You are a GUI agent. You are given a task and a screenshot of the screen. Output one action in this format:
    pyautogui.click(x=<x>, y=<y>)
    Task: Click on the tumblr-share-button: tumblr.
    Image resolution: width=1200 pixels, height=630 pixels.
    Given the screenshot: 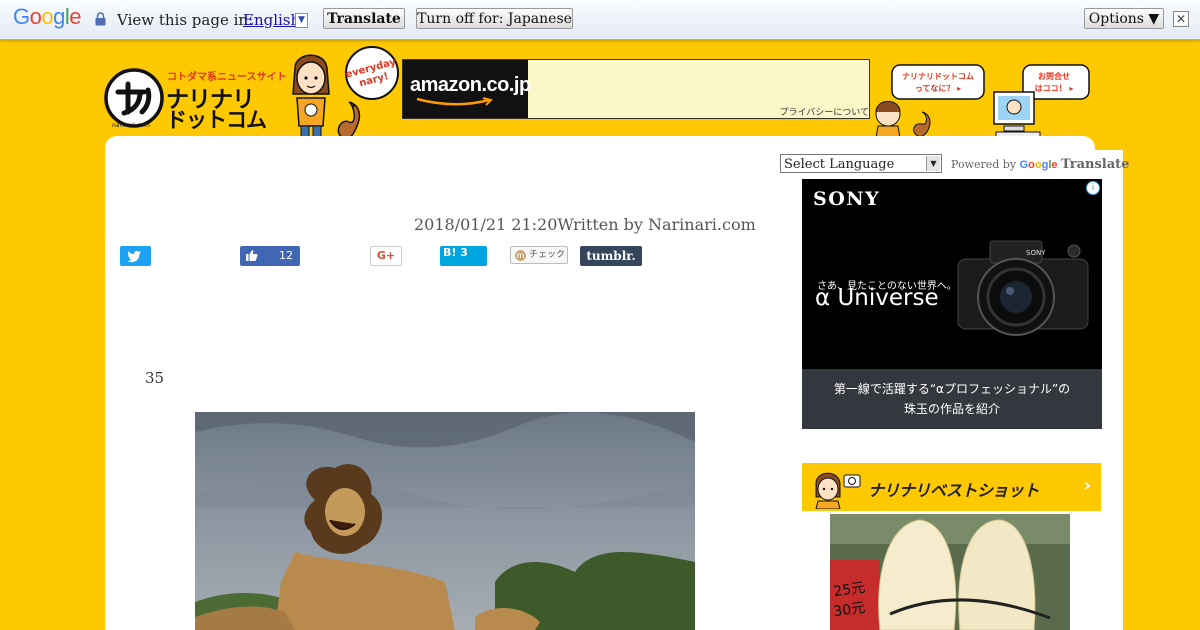 What is the action you would take?
    pyautogui.click(x=611, y=256)
    